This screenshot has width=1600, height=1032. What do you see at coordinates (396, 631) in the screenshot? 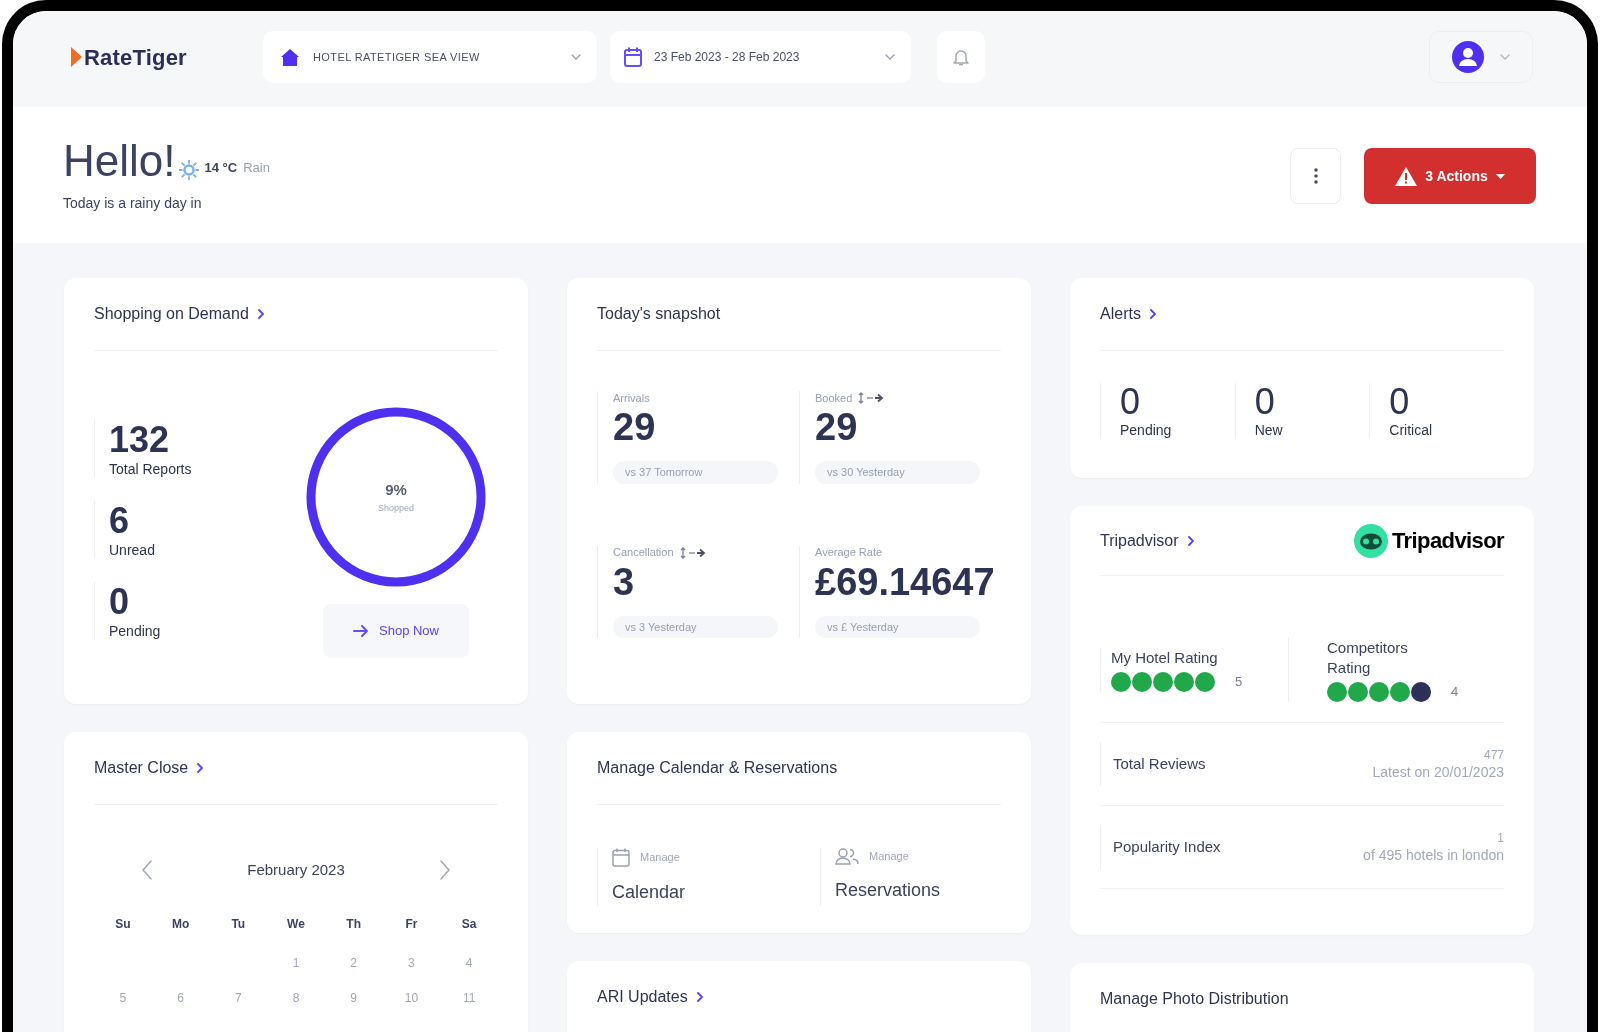
I see `shop-now-button: Shop Now` at bounding box center [396, 631].